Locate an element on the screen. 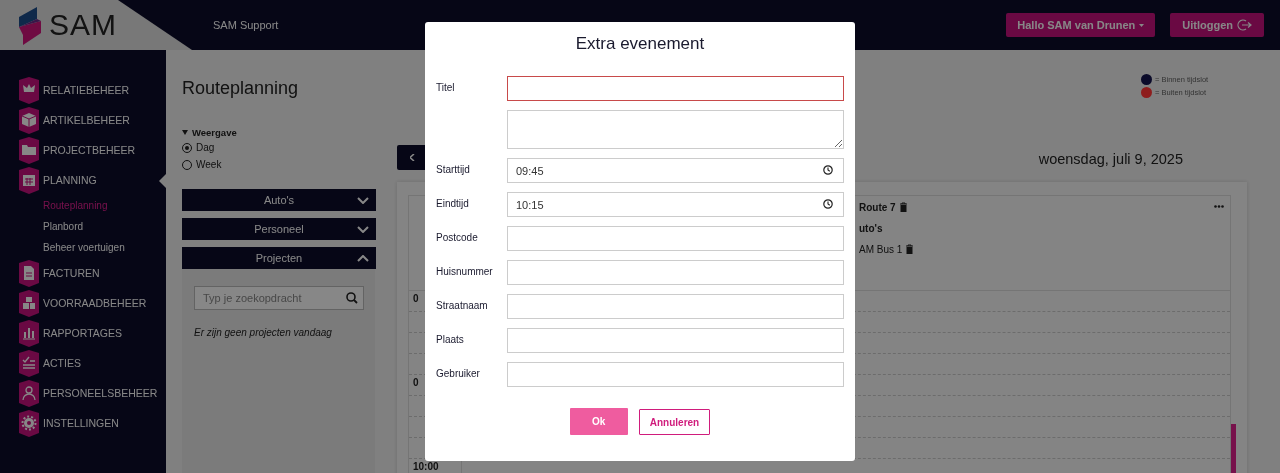 Image resolution: width=1280 pixels, height=473 pixels. logout-icon is located at coordinates (1244, 25).